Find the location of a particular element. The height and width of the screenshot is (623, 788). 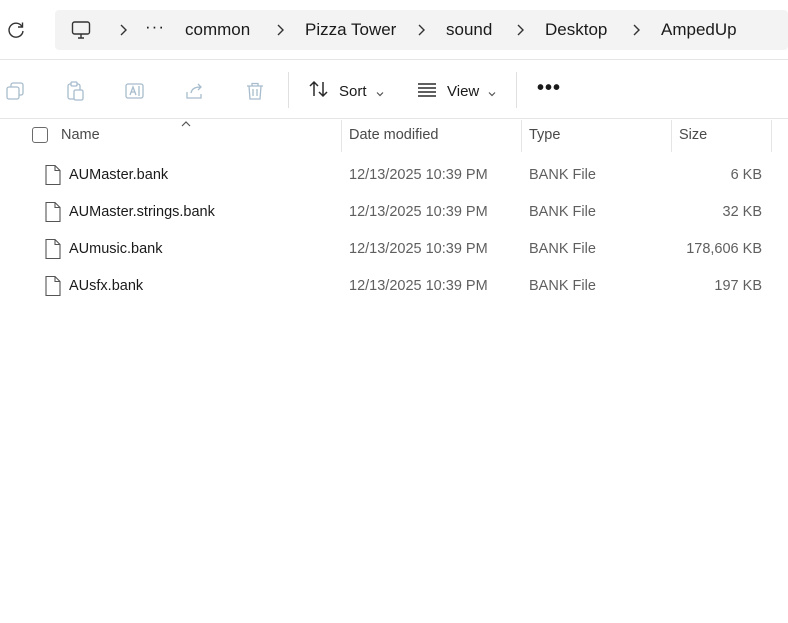

breadcrumb-ampedup: AmpedUp is located at coordinates (699, 30).